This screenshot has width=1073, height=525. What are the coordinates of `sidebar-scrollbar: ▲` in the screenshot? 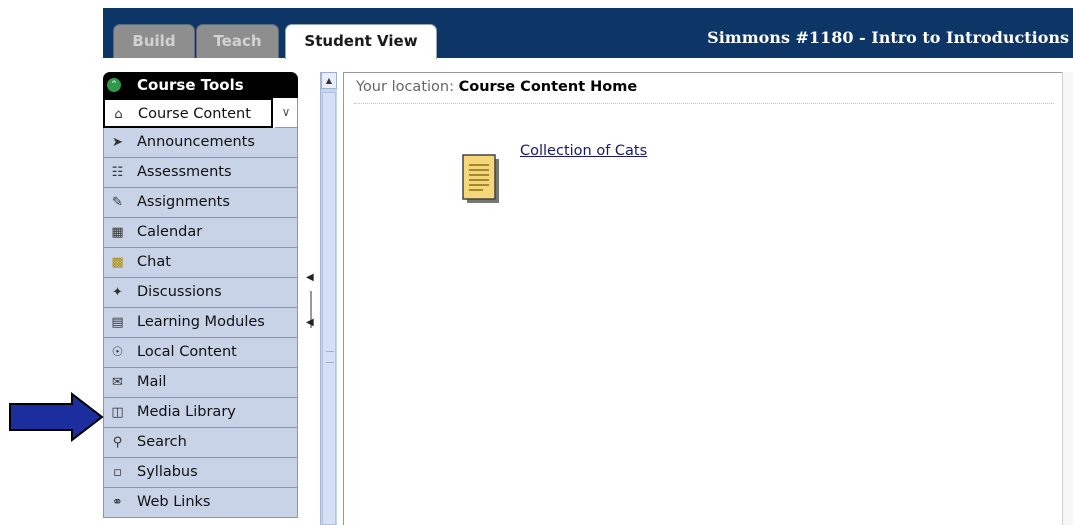 It's located at (328, 298).